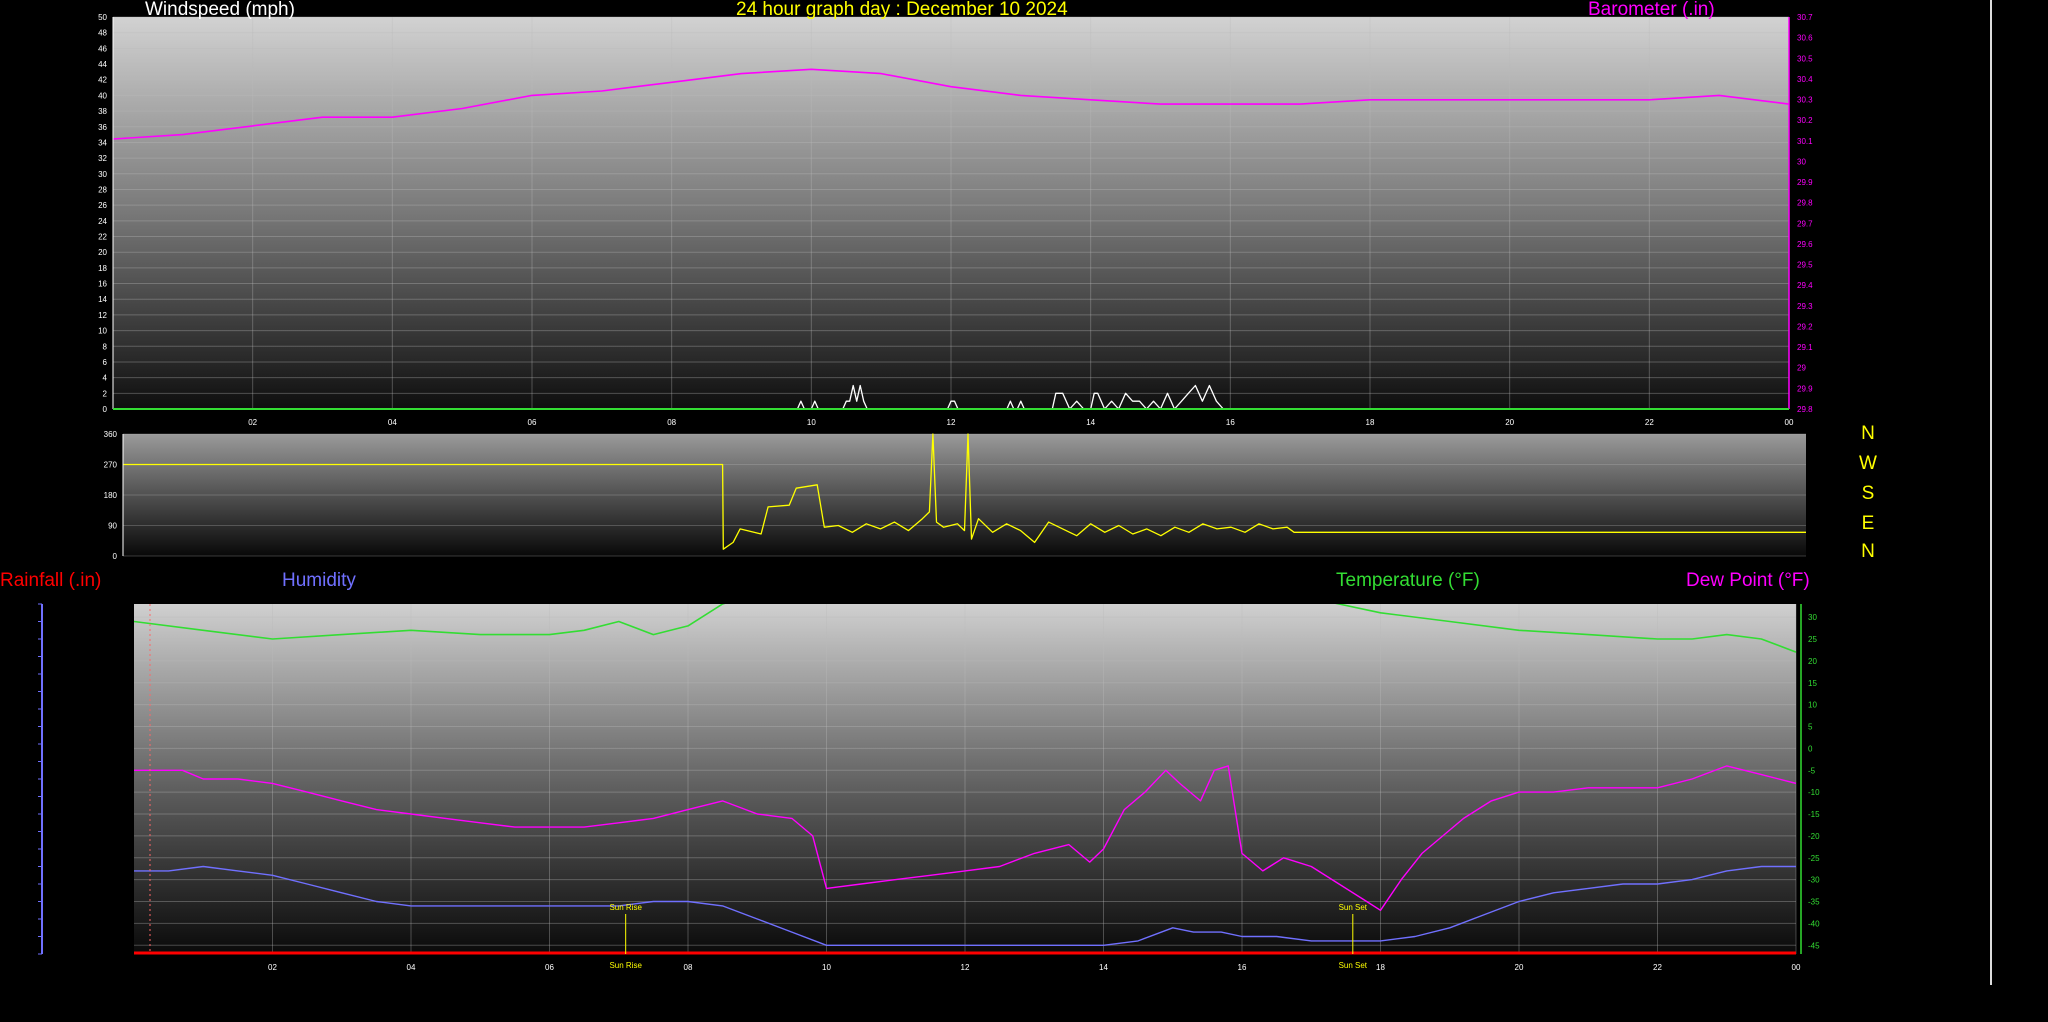 The height and width of the screenshot is (1022, 2048). What do you see at coordinates (1805, 100) in the screenshot?
I see `barometer-tick-label: 30.3` at bounding box center [1805, 100].